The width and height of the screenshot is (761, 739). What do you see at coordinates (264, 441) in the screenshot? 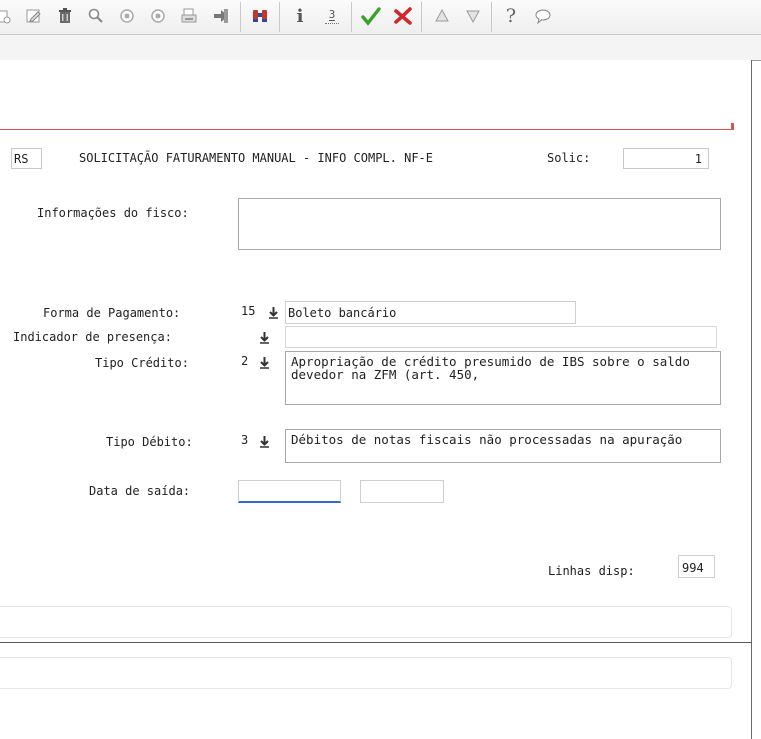
I see `debito-dropdown-icon` at bounding box center [264, 441].